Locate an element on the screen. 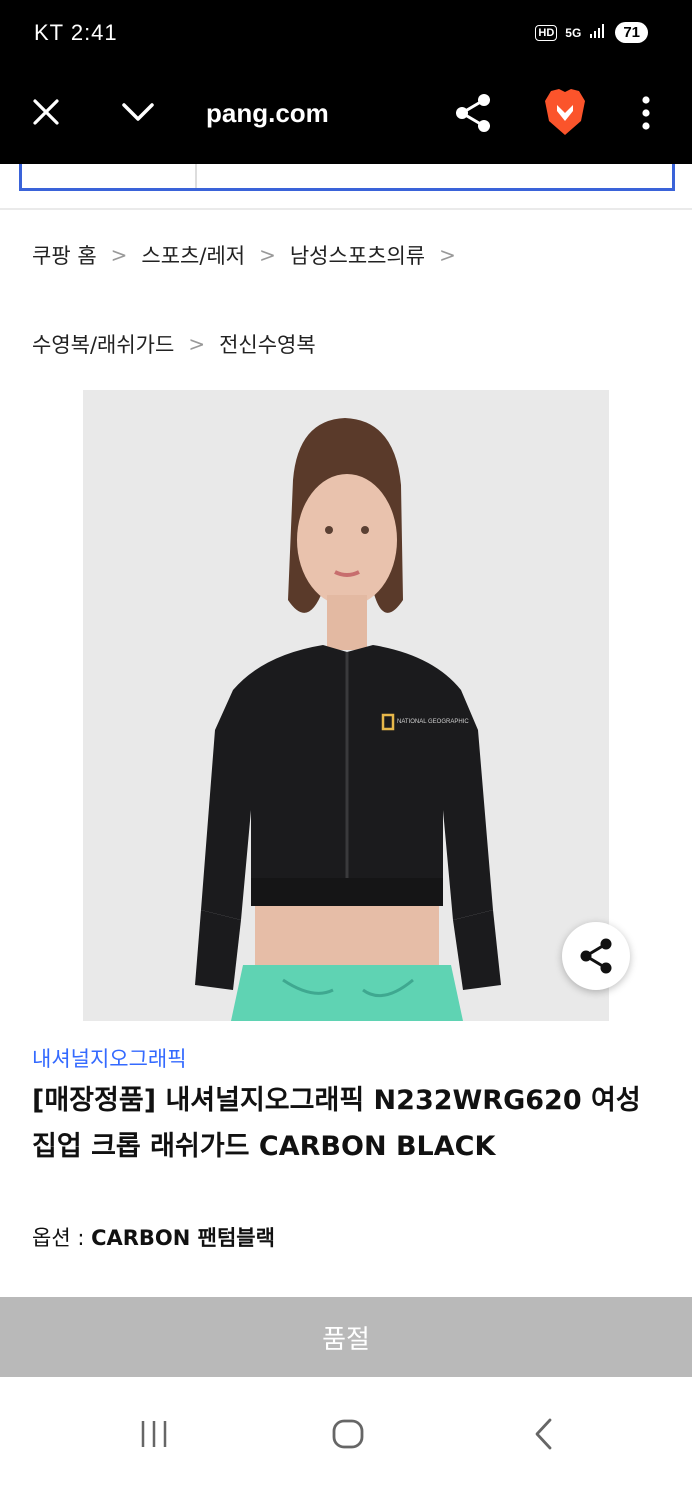  url-text: pang.com is located at coordinates (267, 113).